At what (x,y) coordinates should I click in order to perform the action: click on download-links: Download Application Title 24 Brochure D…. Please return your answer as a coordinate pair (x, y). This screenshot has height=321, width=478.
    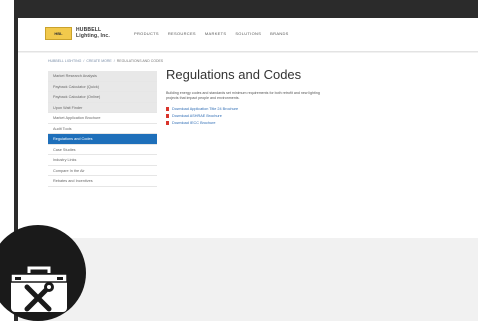
    Looking at the image, I should click on (316, 115).